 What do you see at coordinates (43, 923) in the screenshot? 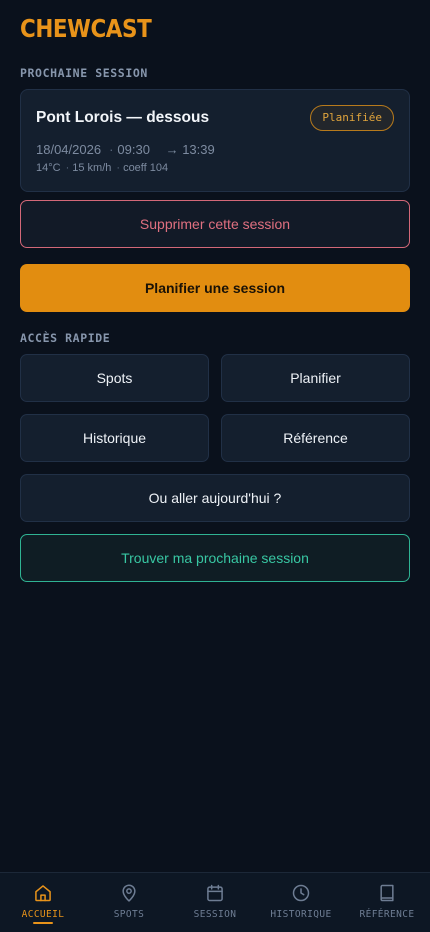
I see `active-tab-indicator` at bounding box center [43, 923].